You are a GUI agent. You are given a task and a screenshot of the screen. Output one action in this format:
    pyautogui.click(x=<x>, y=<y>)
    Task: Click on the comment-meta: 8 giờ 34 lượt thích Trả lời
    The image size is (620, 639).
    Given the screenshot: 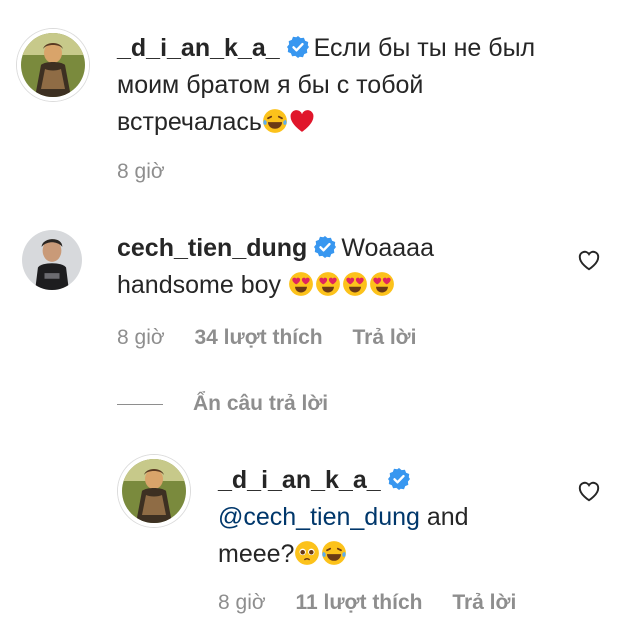 What is the action you would take?
    pyautogui.click(x=278, y=338)
    